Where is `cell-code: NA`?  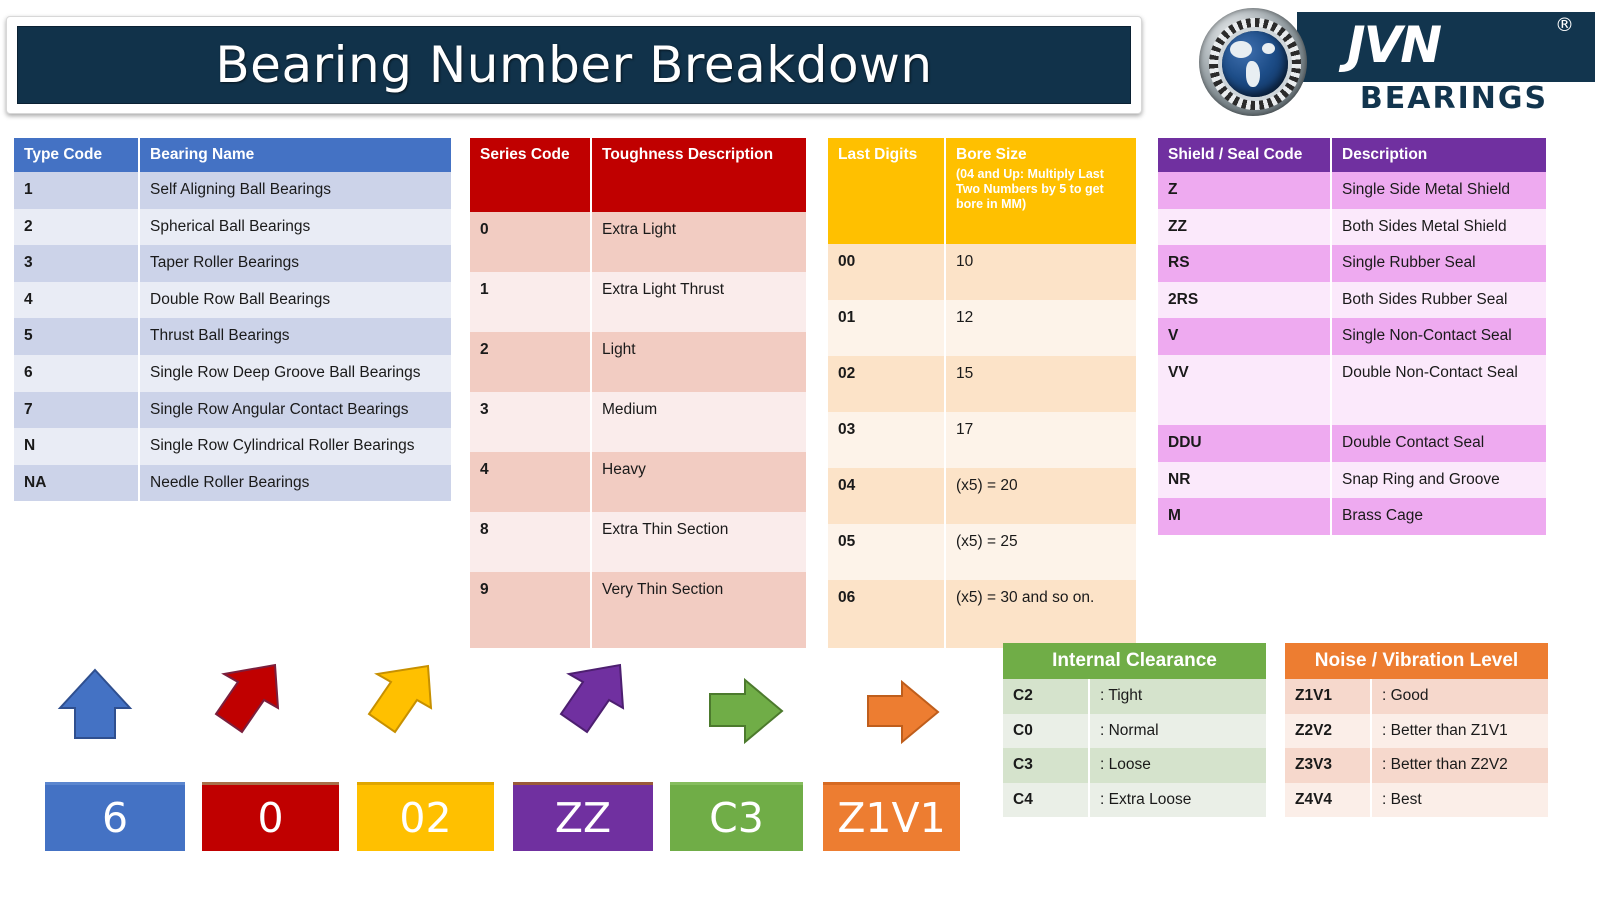
cell-code: NA is located at coordinates (77, 483).